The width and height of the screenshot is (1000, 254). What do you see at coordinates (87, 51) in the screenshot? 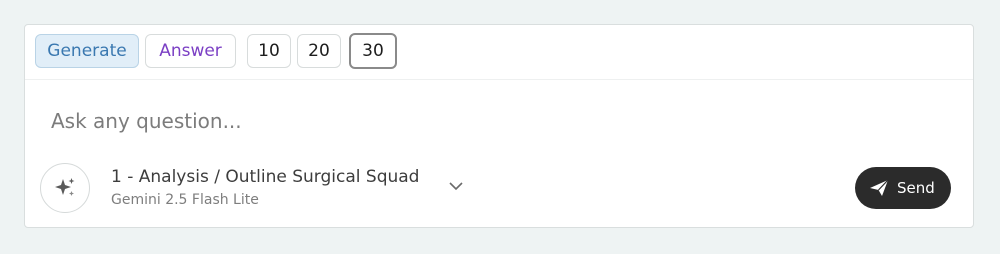
I see `generate-button: Generate` at bounding box center [87, 51].